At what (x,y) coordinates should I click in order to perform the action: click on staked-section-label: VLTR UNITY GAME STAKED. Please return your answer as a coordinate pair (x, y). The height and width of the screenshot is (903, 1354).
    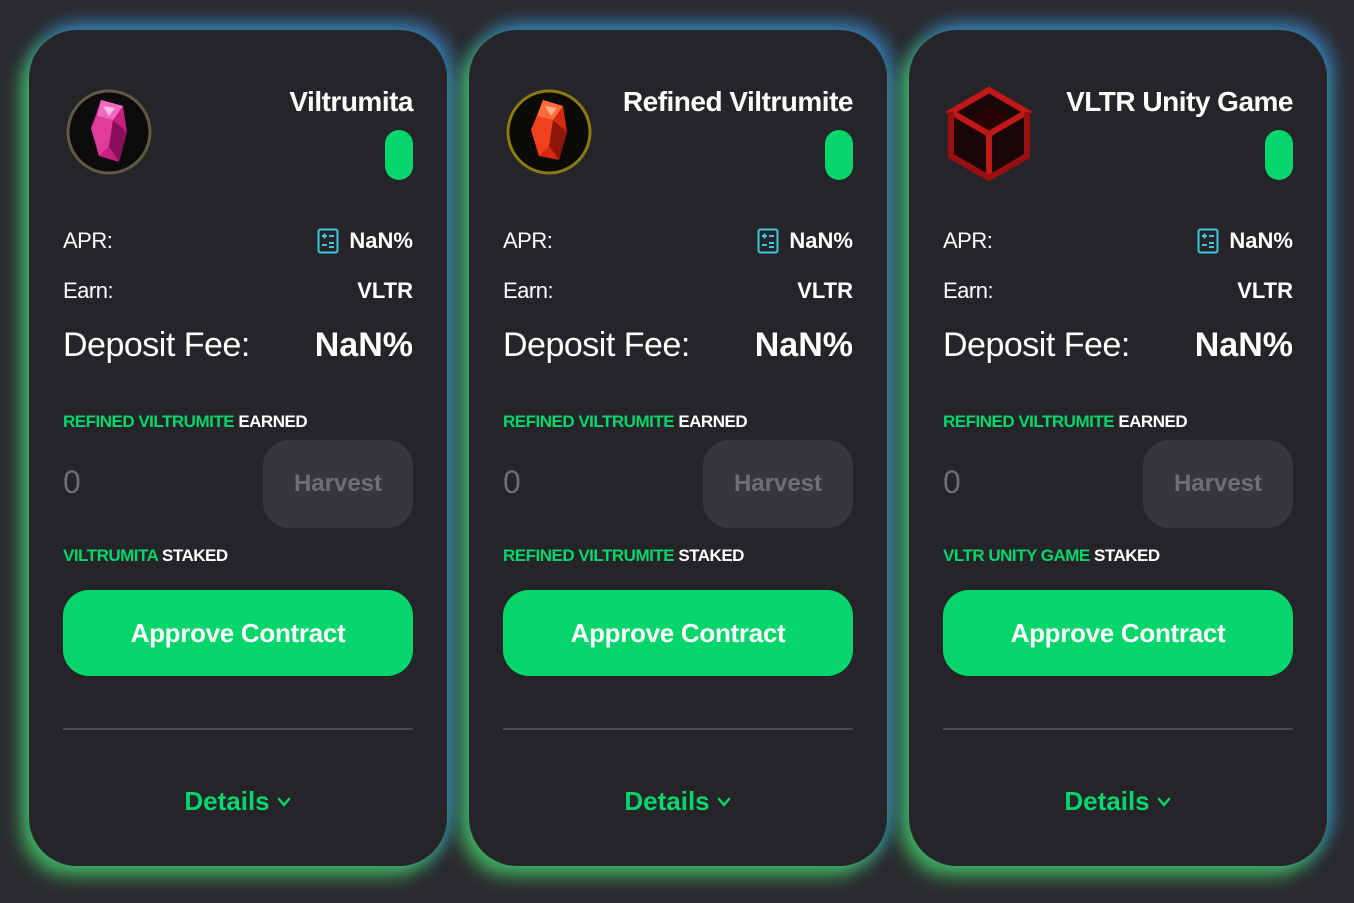
    Looking at the image, I should click on (1051, 556).